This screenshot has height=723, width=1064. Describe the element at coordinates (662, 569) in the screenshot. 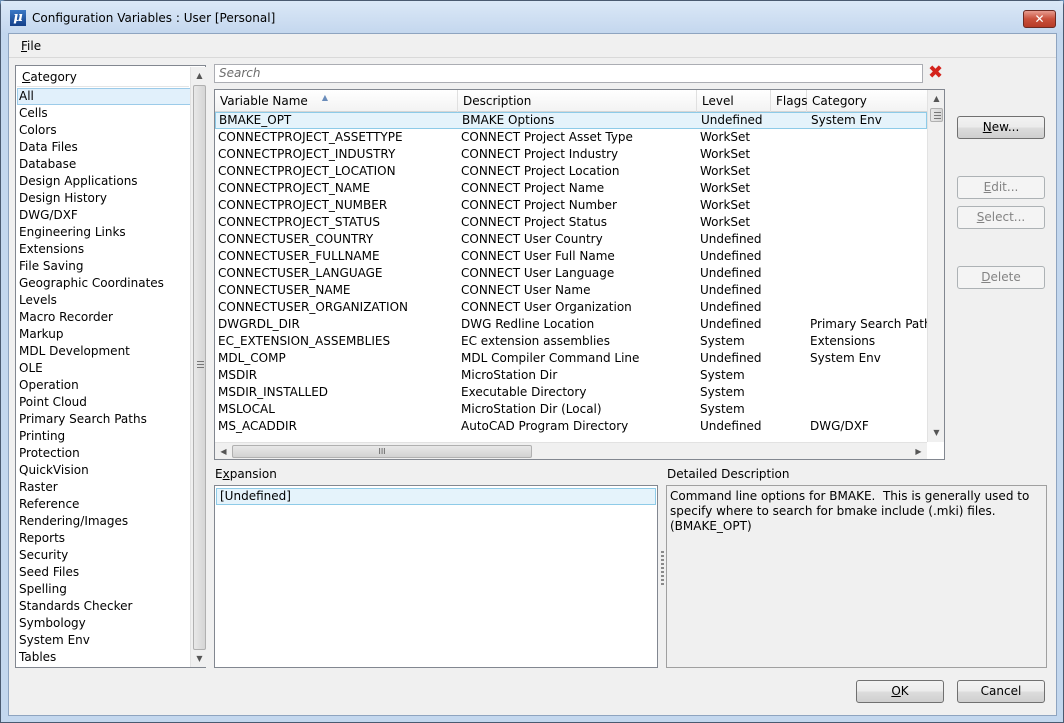

I see `splitter-handle` at that location.